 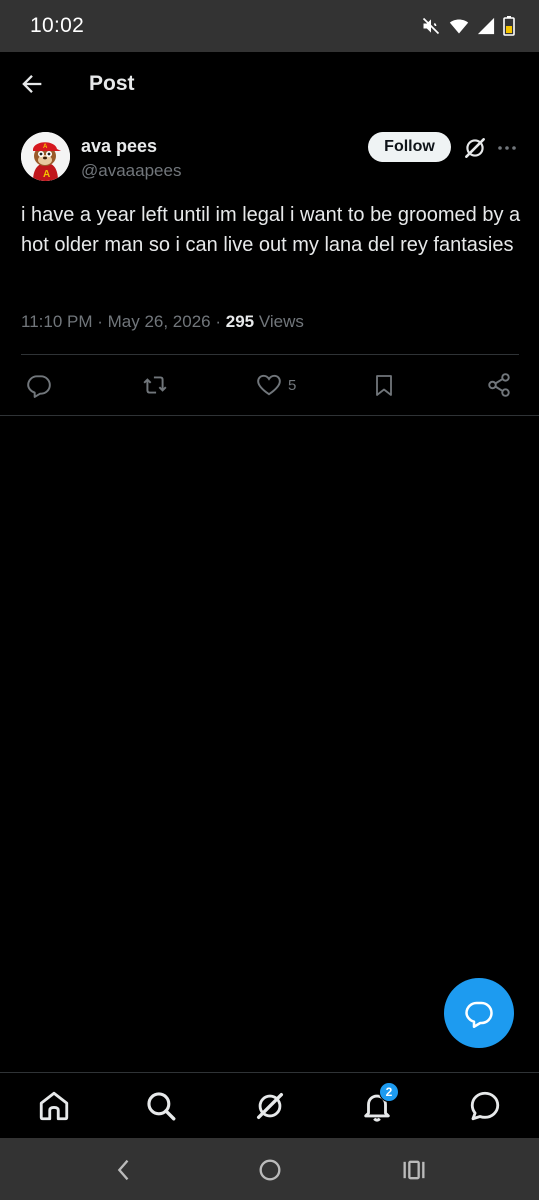 I want to click on avatar: A A, so click(x=45, y=156).